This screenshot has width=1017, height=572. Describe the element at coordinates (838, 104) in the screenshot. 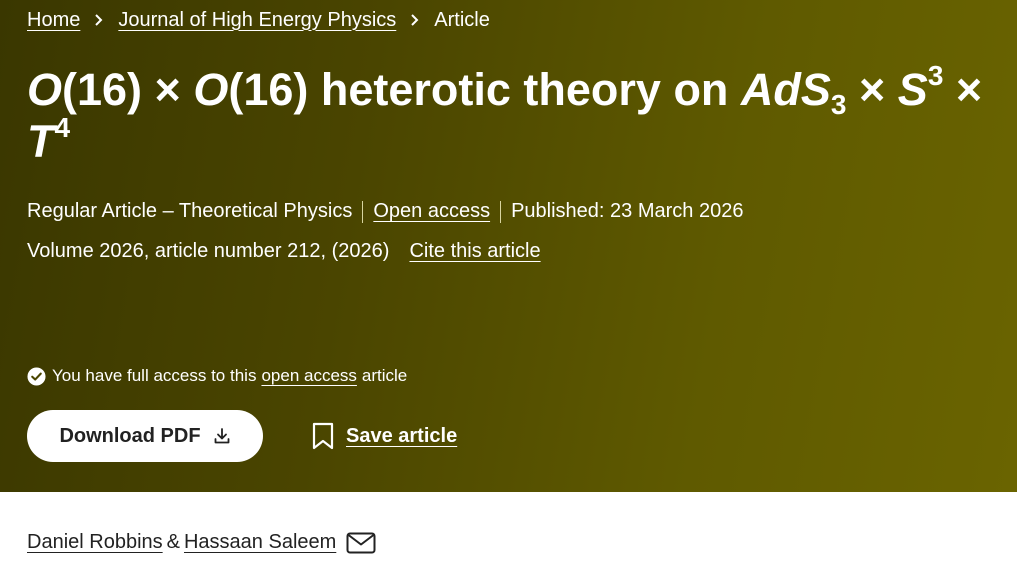

I see `title-ads-sub: 3` at that location.